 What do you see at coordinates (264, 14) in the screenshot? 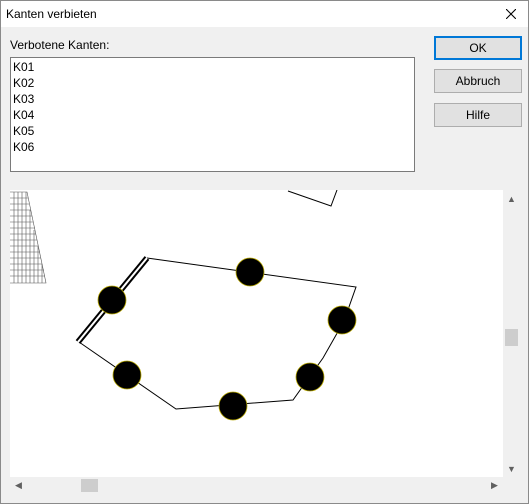
I see `title-bar: Kanten verbieten` at bounding box center [264, 14].